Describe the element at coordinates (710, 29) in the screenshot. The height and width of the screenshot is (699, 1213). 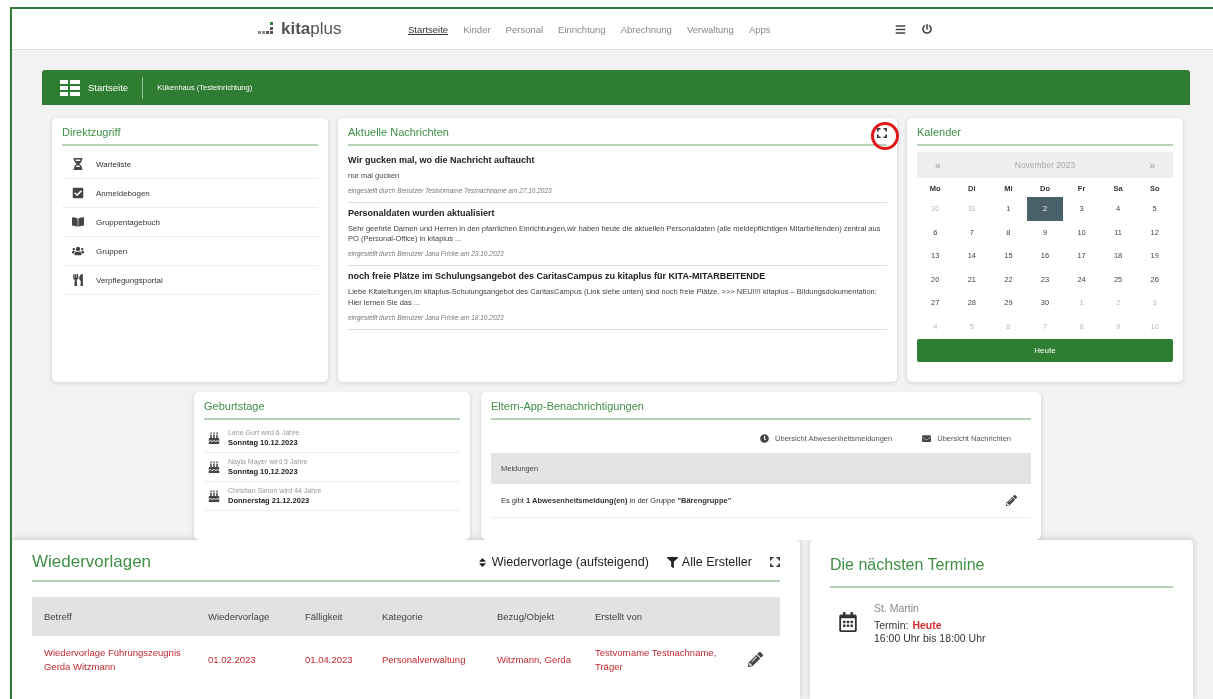
I see `nav-link: Verwaltung` at that location.